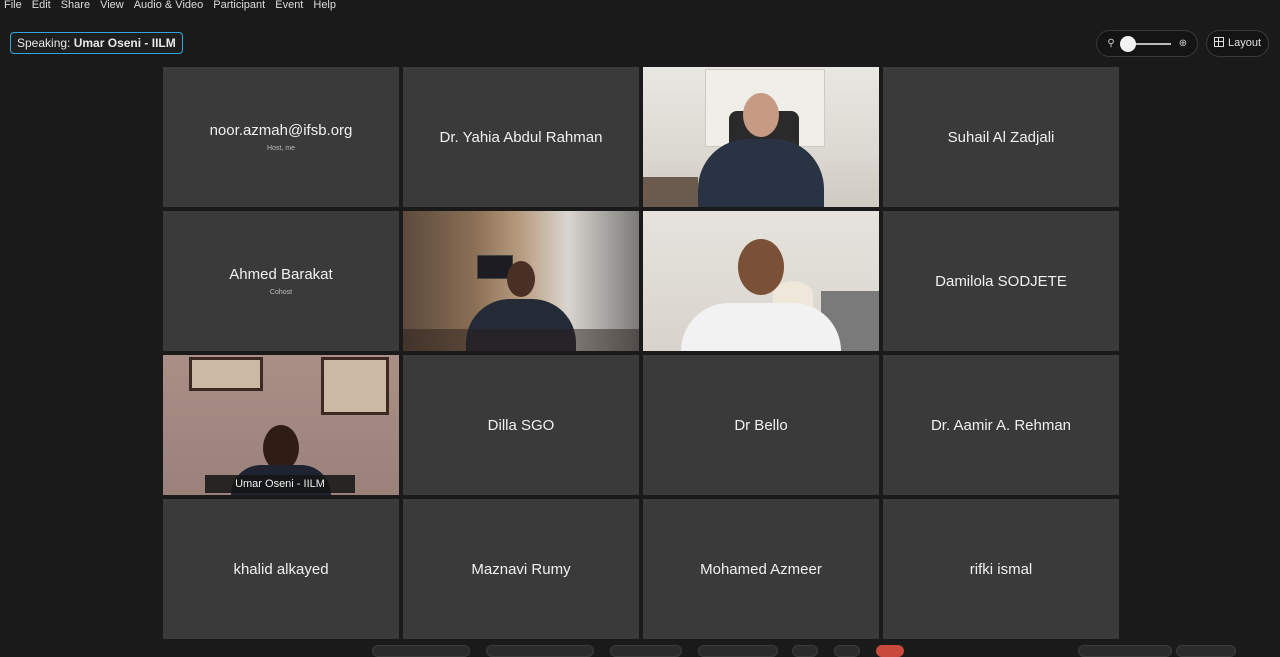 The width and height of the screenshot is (1280, 657). I want to click on participant-name: Mohamed Azmeer, so click(761, 569).